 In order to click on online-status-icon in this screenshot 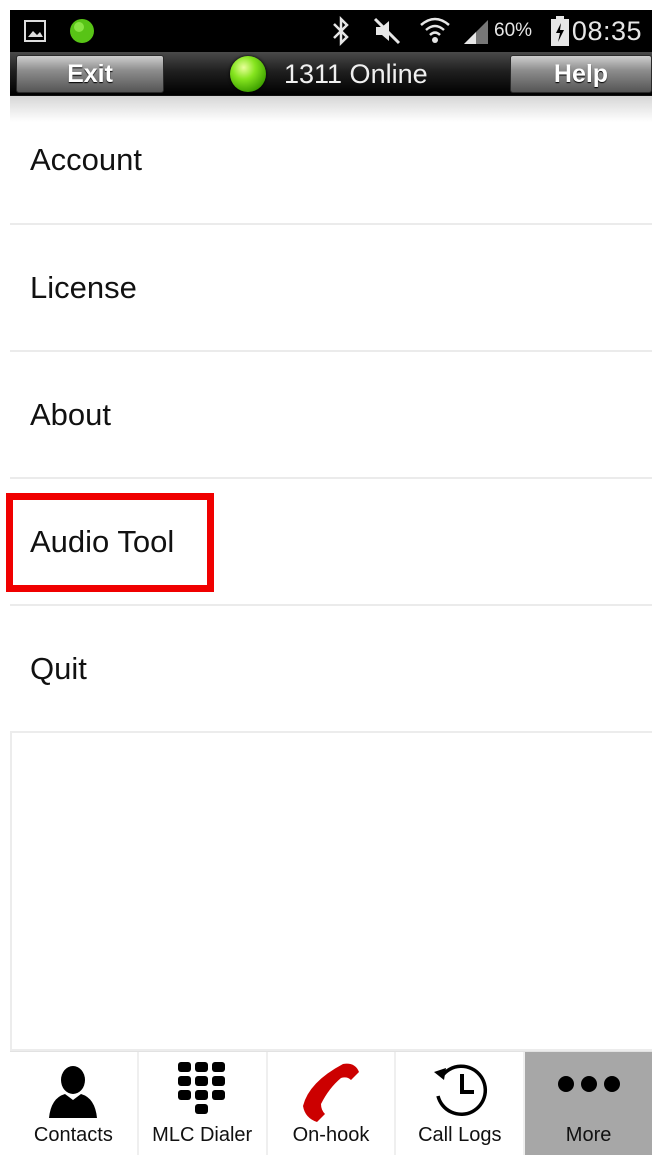, I will do `click(248, 74)`.